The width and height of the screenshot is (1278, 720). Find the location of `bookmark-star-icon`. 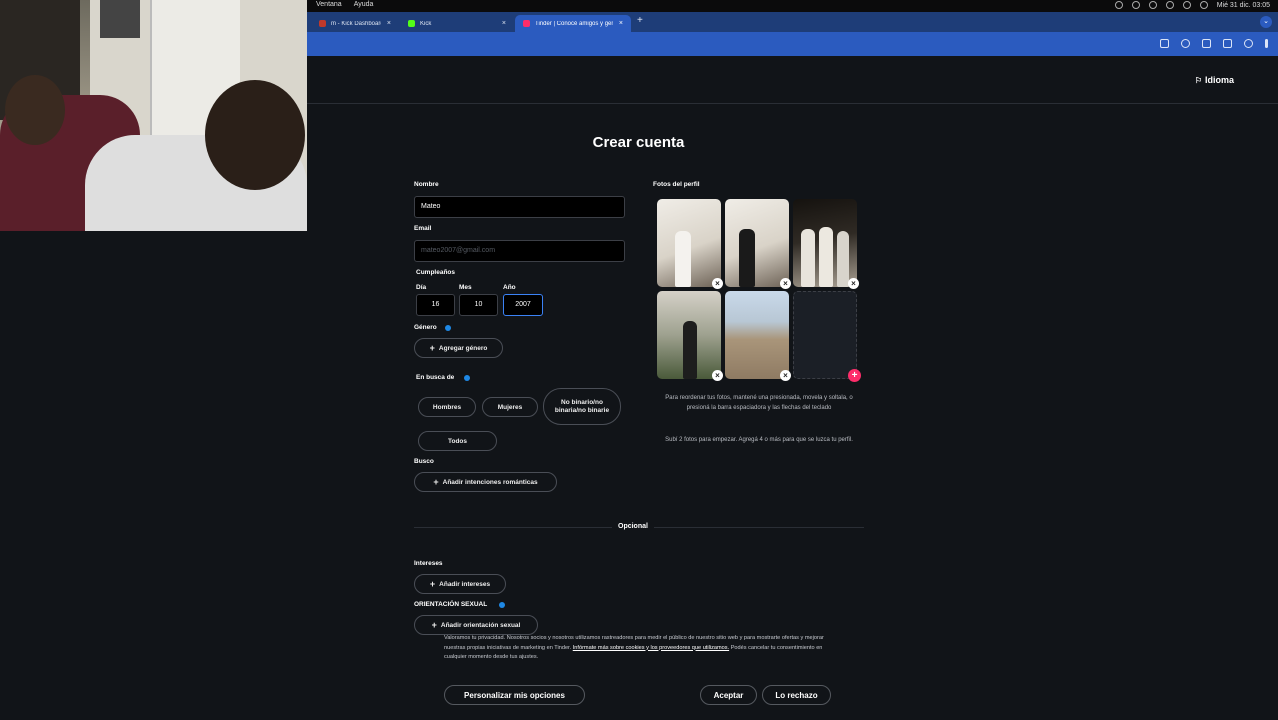

bookmark-star-icon is located at coordinates (1185, 43).